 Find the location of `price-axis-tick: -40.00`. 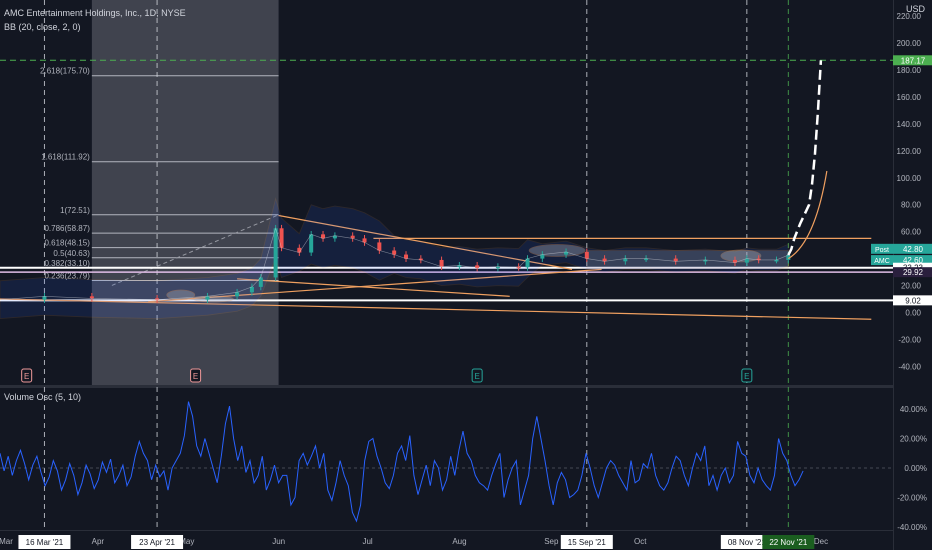

price-axis-tick: -40.00 is located at coordinates (909, 366).